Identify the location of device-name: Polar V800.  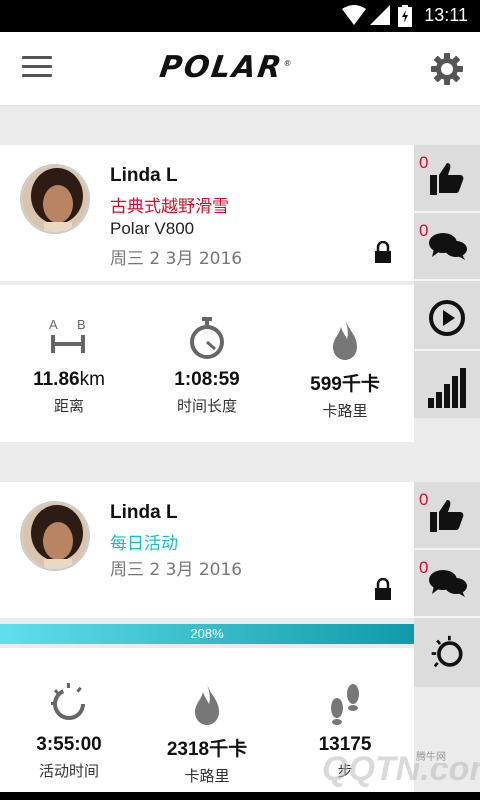
(152, 228).